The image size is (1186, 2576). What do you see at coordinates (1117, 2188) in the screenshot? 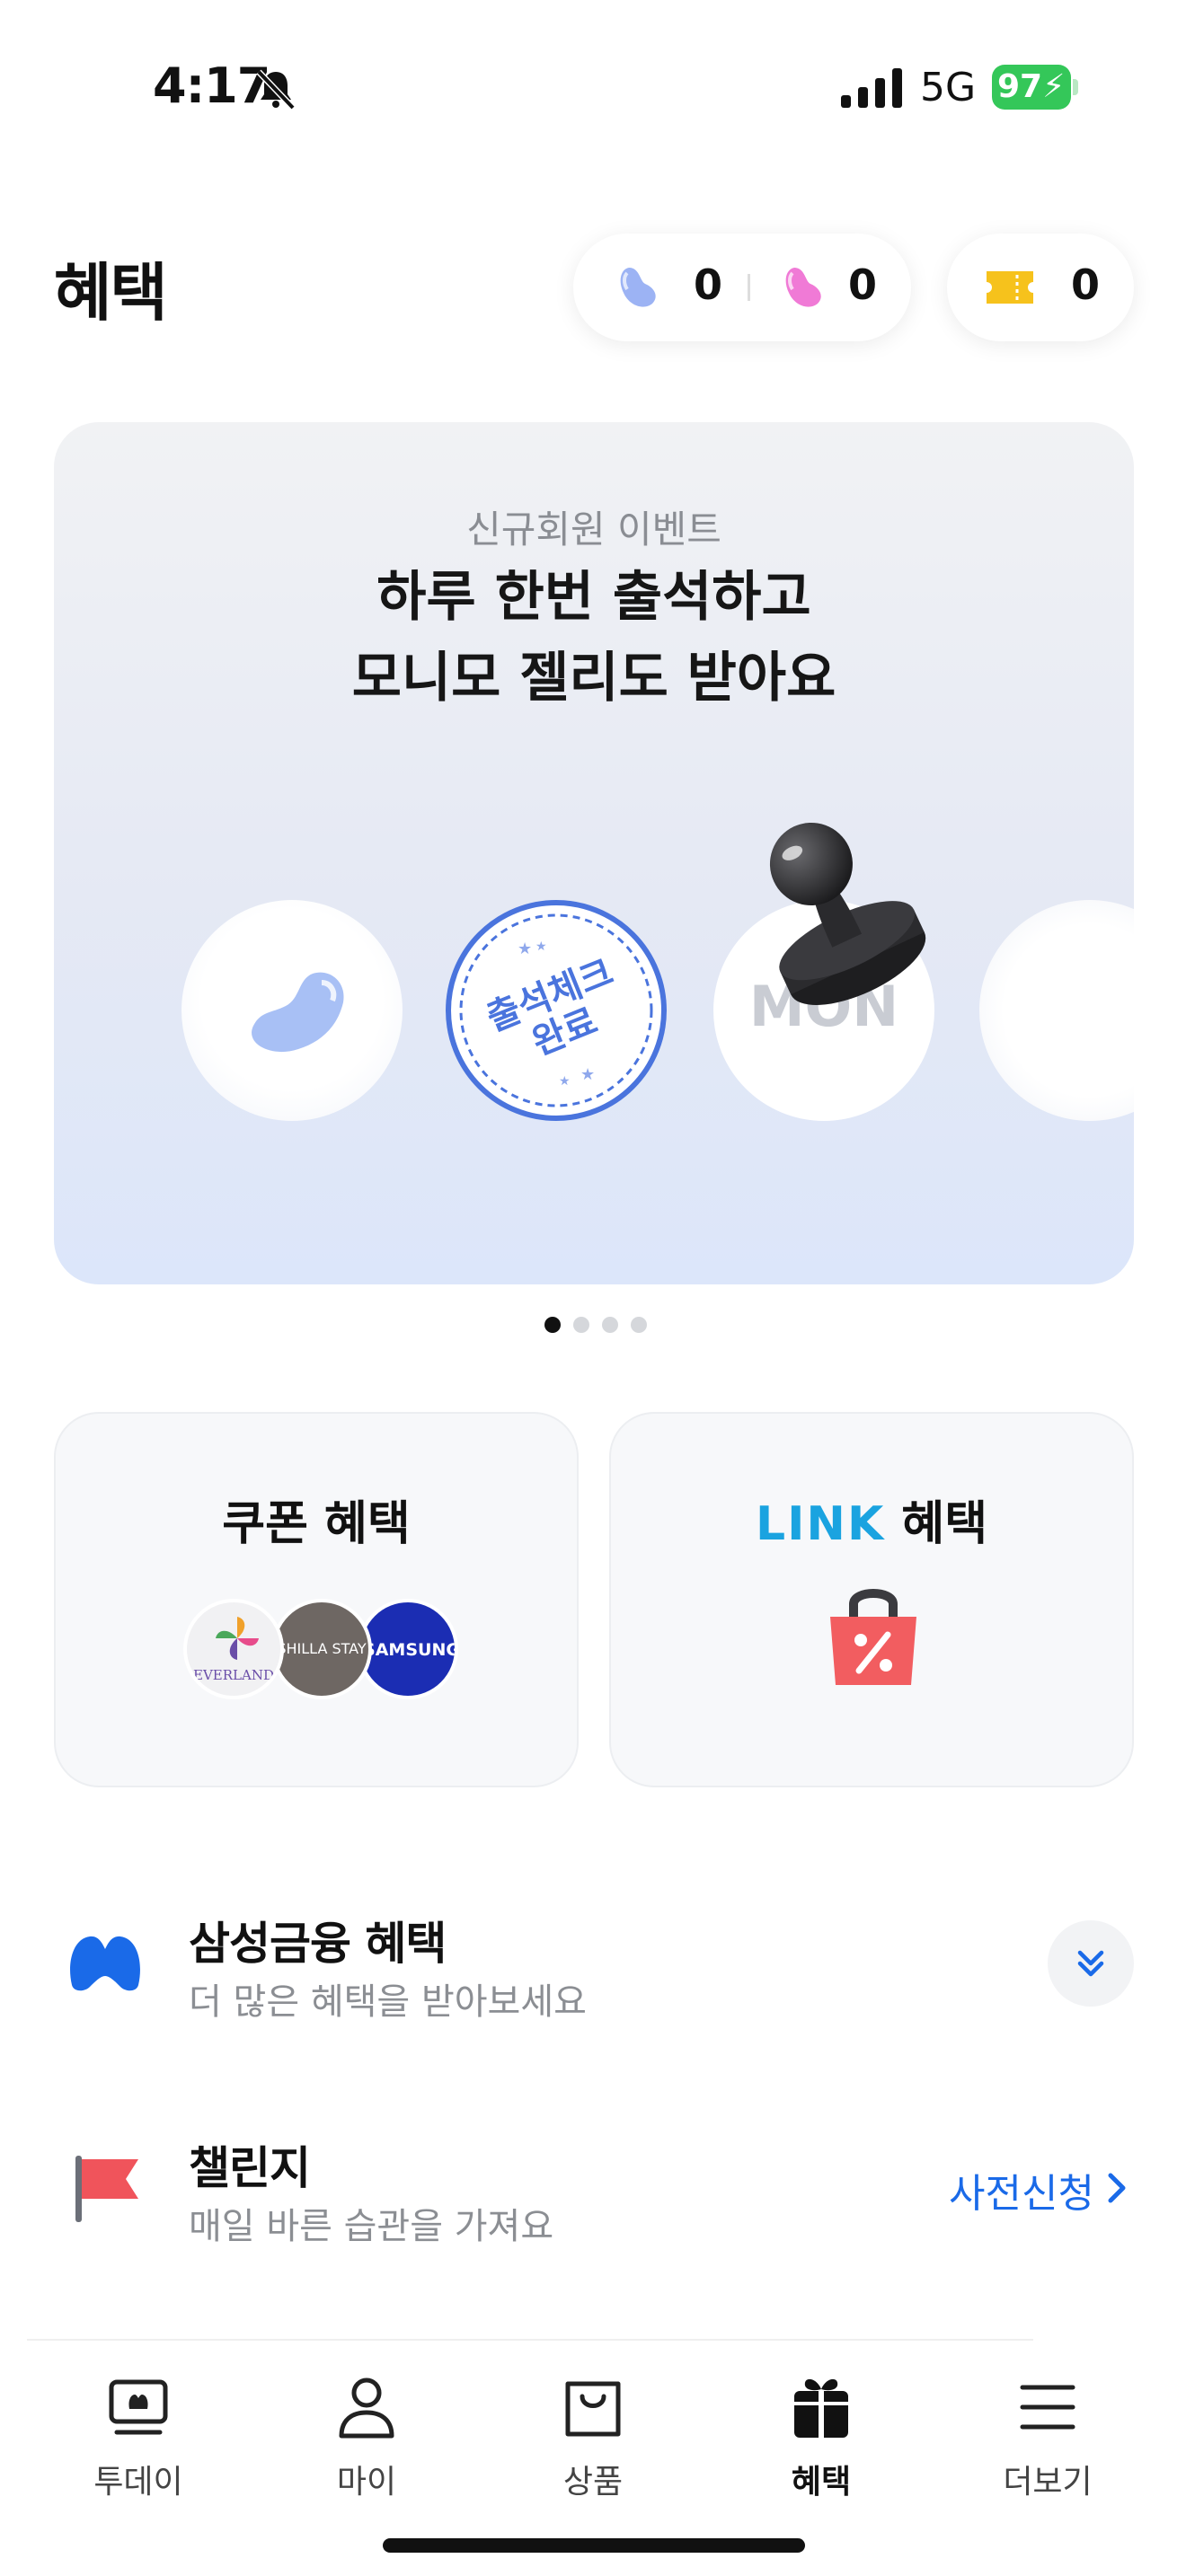
I see `chevron-right-icon` at bounding box center [1117, 2188].